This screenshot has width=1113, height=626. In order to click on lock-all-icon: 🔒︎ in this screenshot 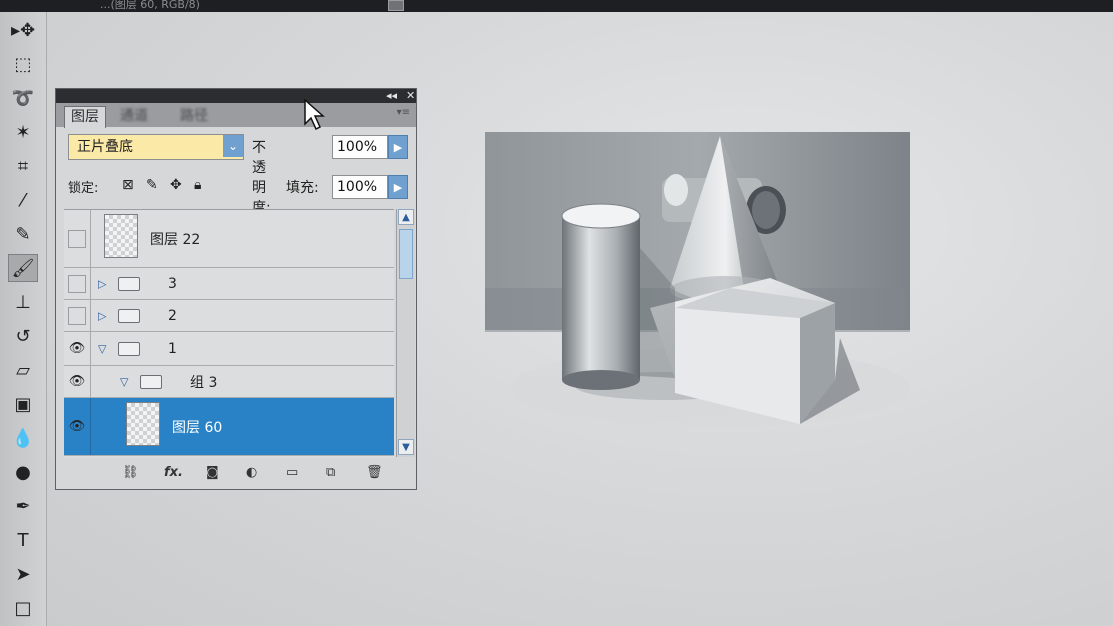, I will do `click(197, 185)`.